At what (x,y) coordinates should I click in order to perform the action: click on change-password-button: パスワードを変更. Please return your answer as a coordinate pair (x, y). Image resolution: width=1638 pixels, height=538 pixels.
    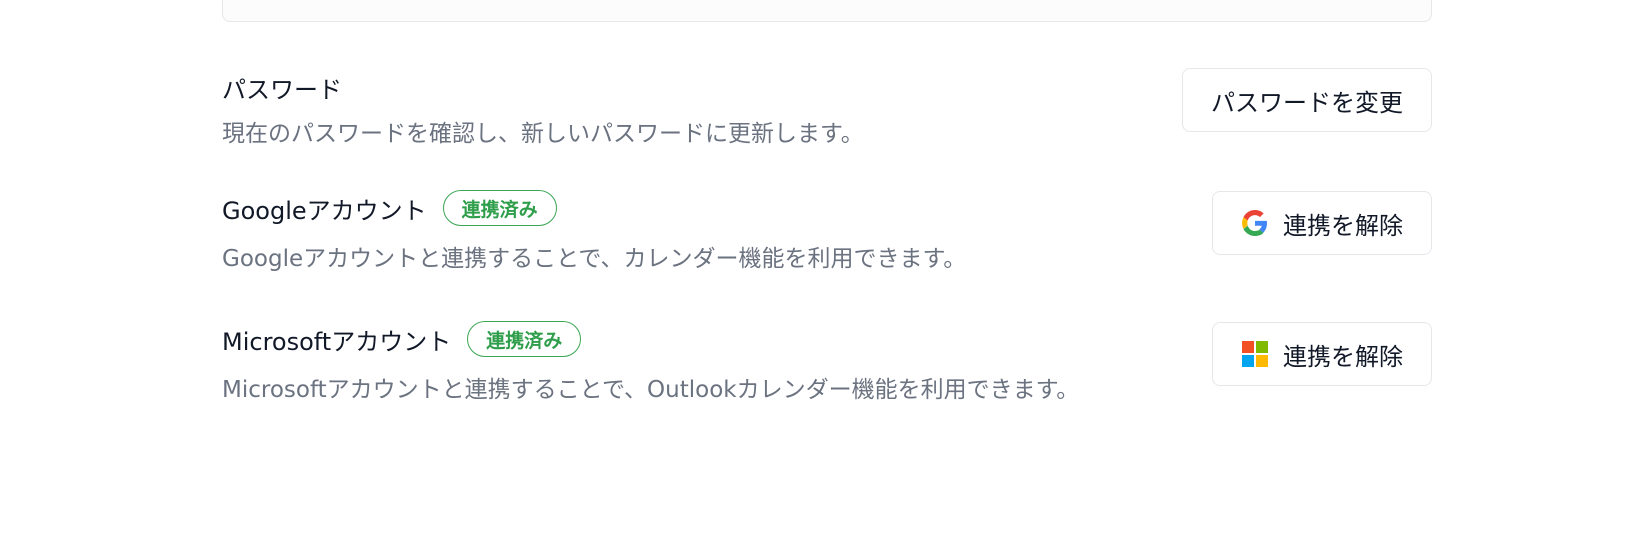
    Looking at the image, I should click on (1307, 100).